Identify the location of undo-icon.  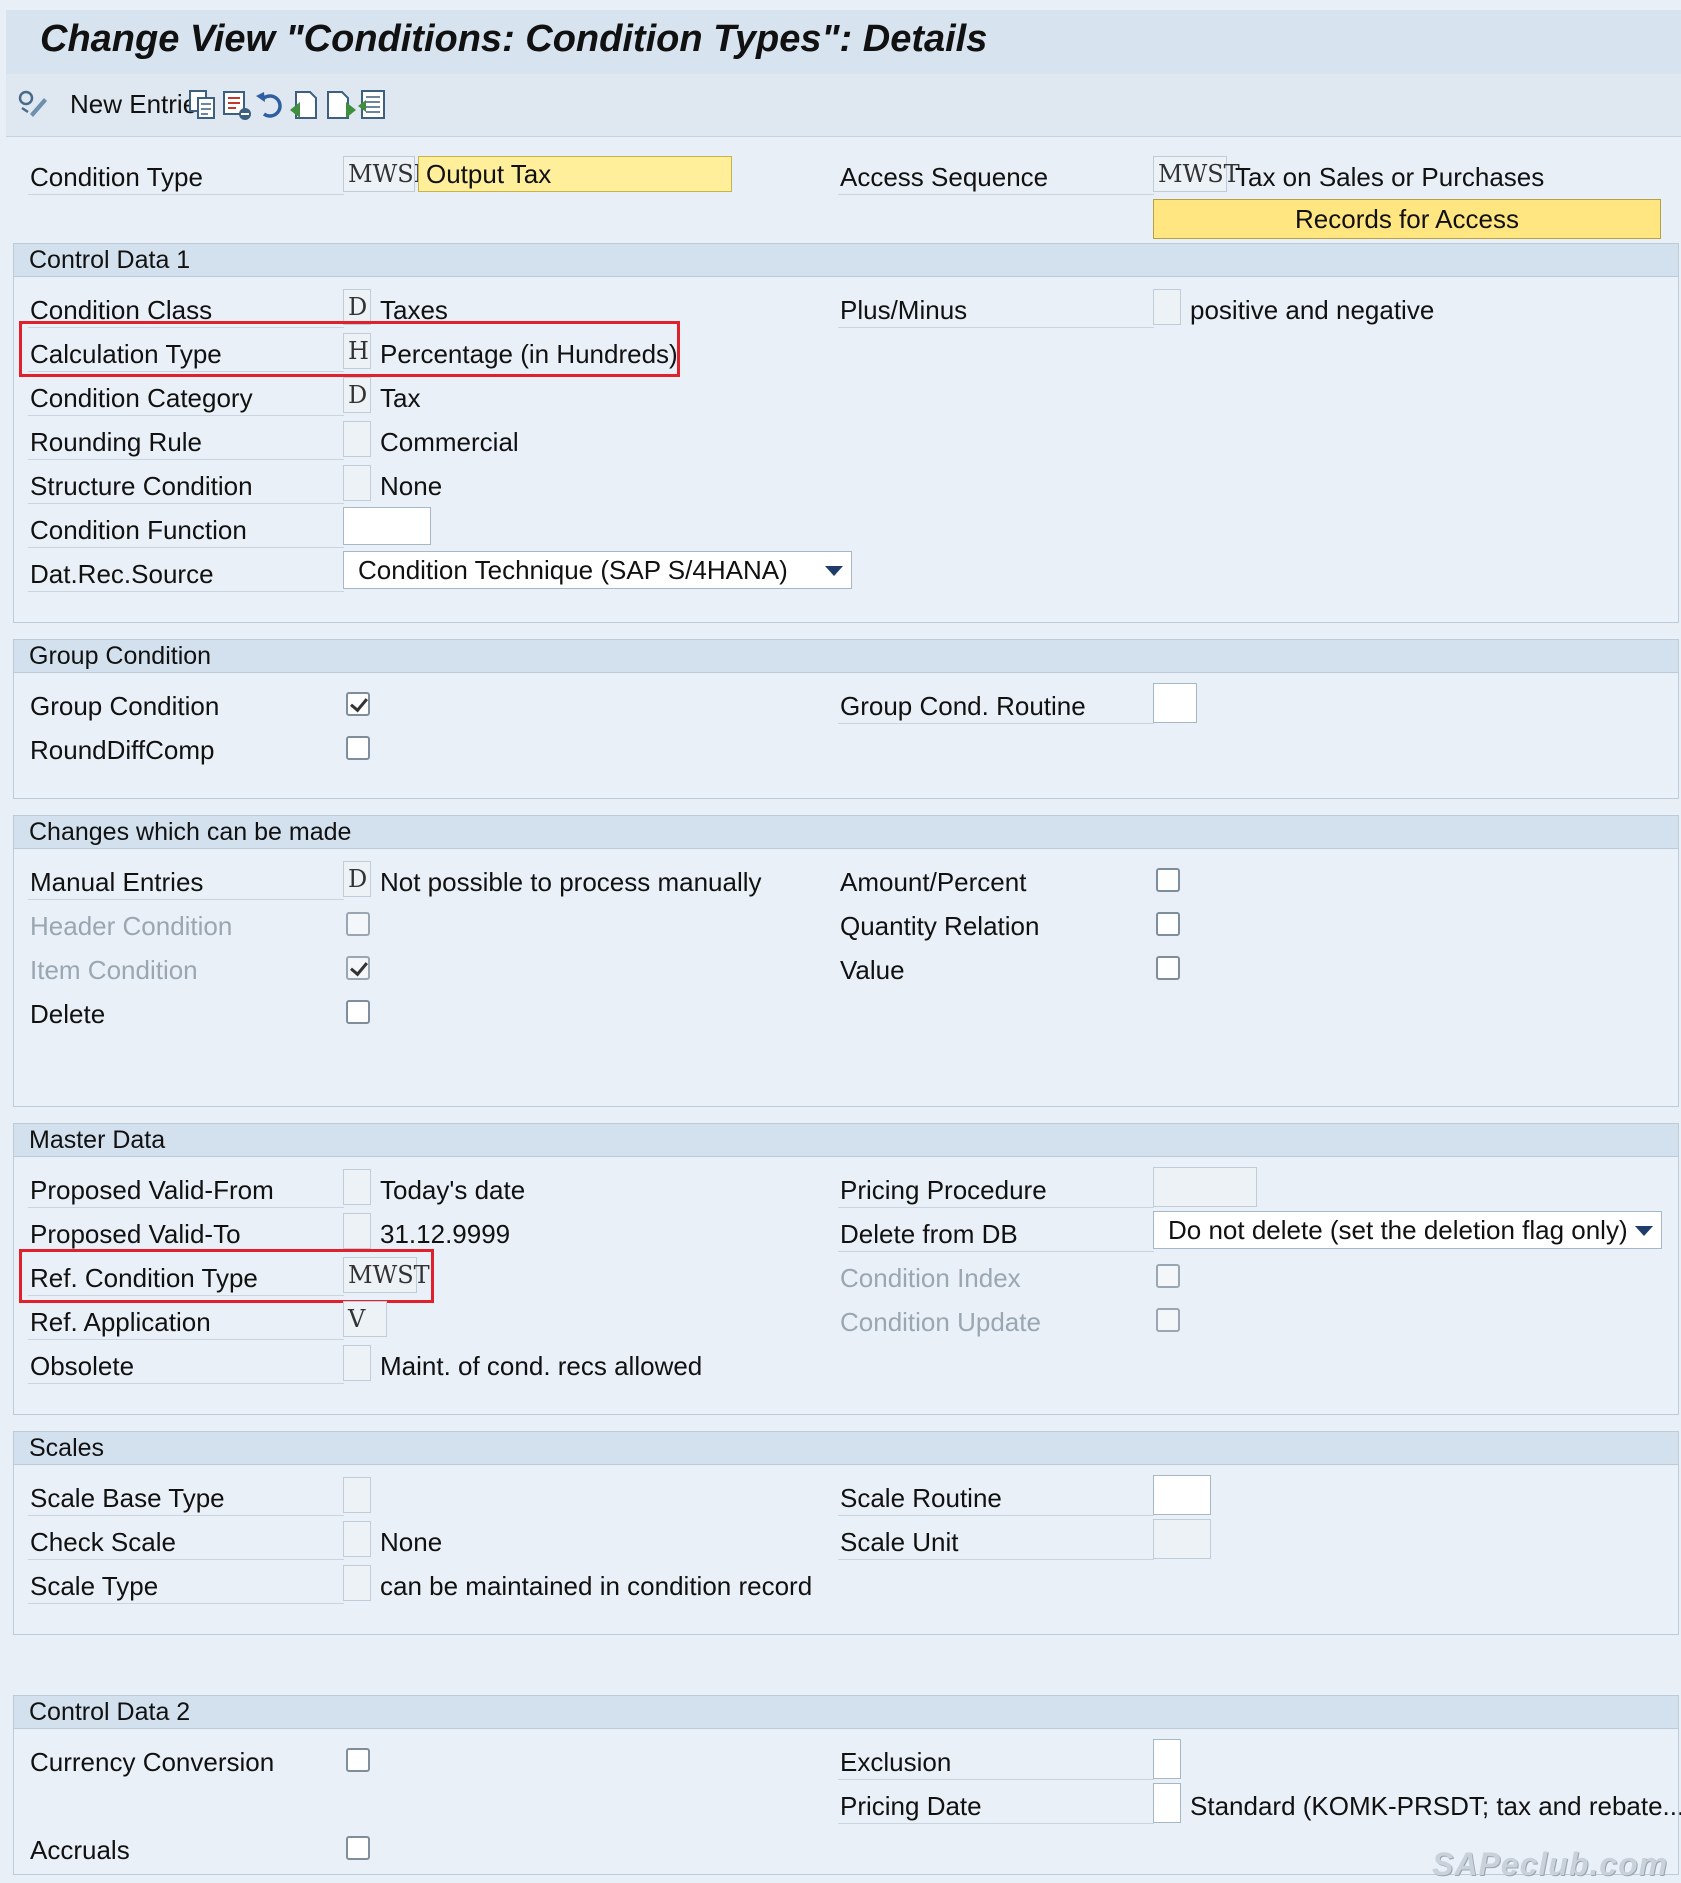
(271, 105).